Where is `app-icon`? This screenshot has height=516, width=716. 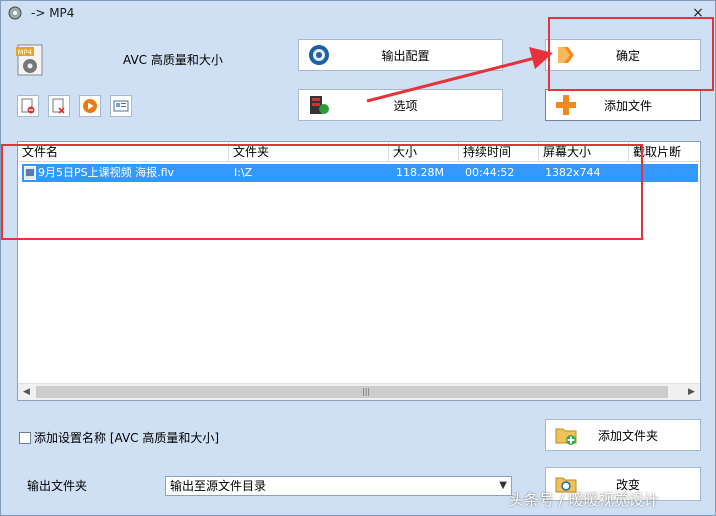
app-icon is located at coordinates (15, 13).